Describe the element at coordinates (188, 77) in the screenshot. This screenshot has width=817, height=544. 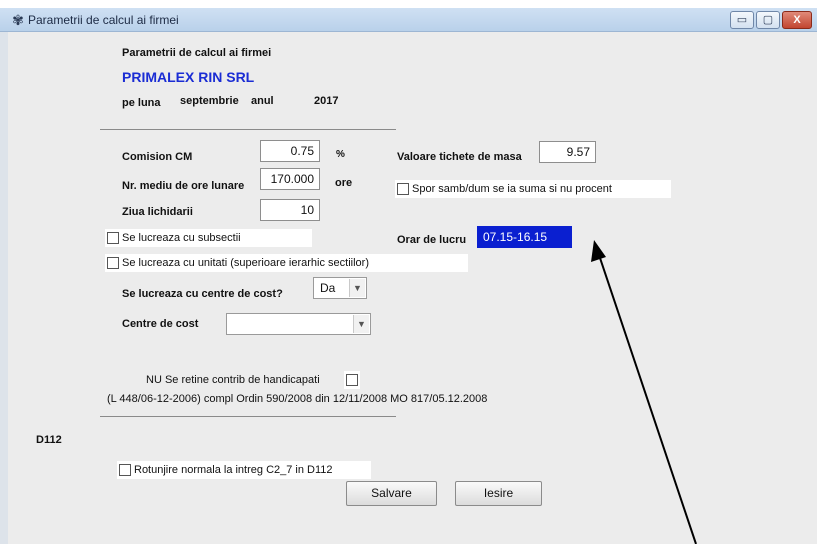
I see `firm-name: PRIMALEX RIN SRL` at that location.